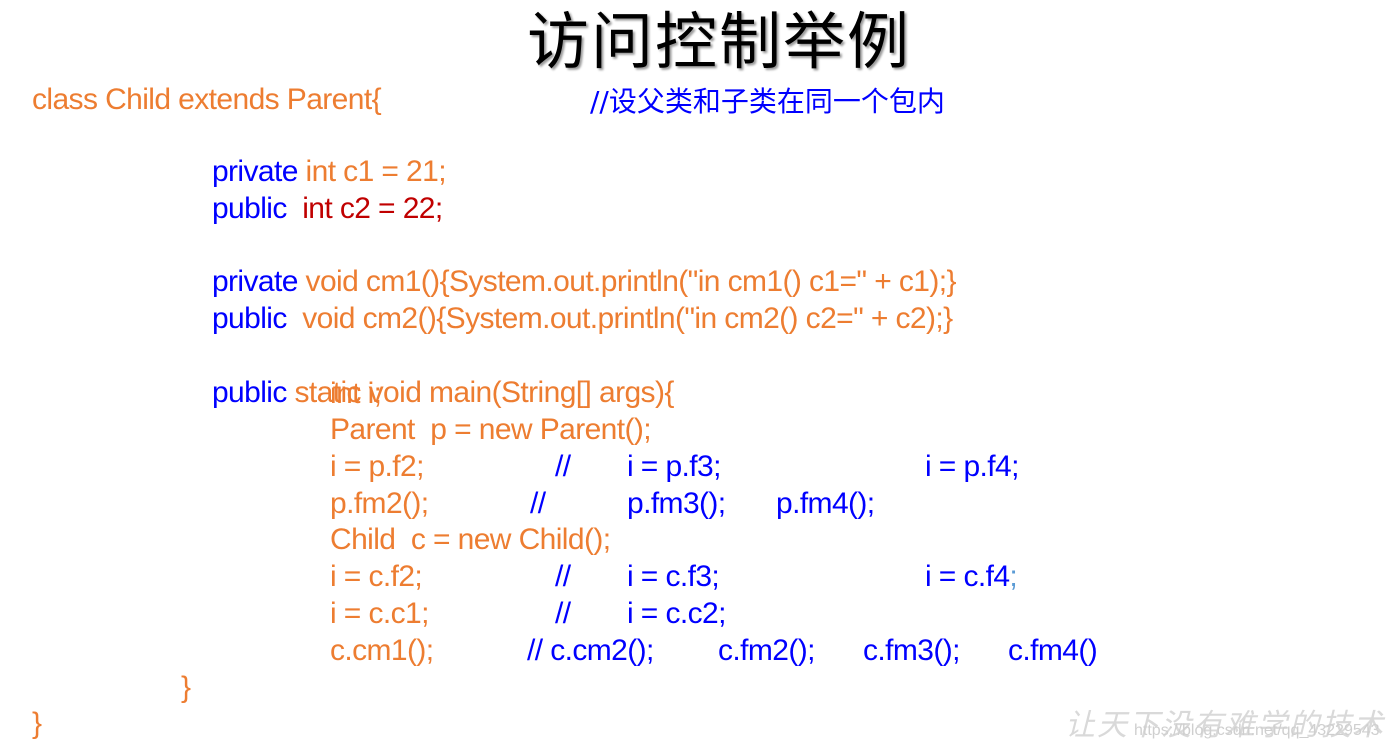 The height and width of the screenshot is (748, 1388). I want to click on access-c-c2: i = c.c2;, so click(676, 613).